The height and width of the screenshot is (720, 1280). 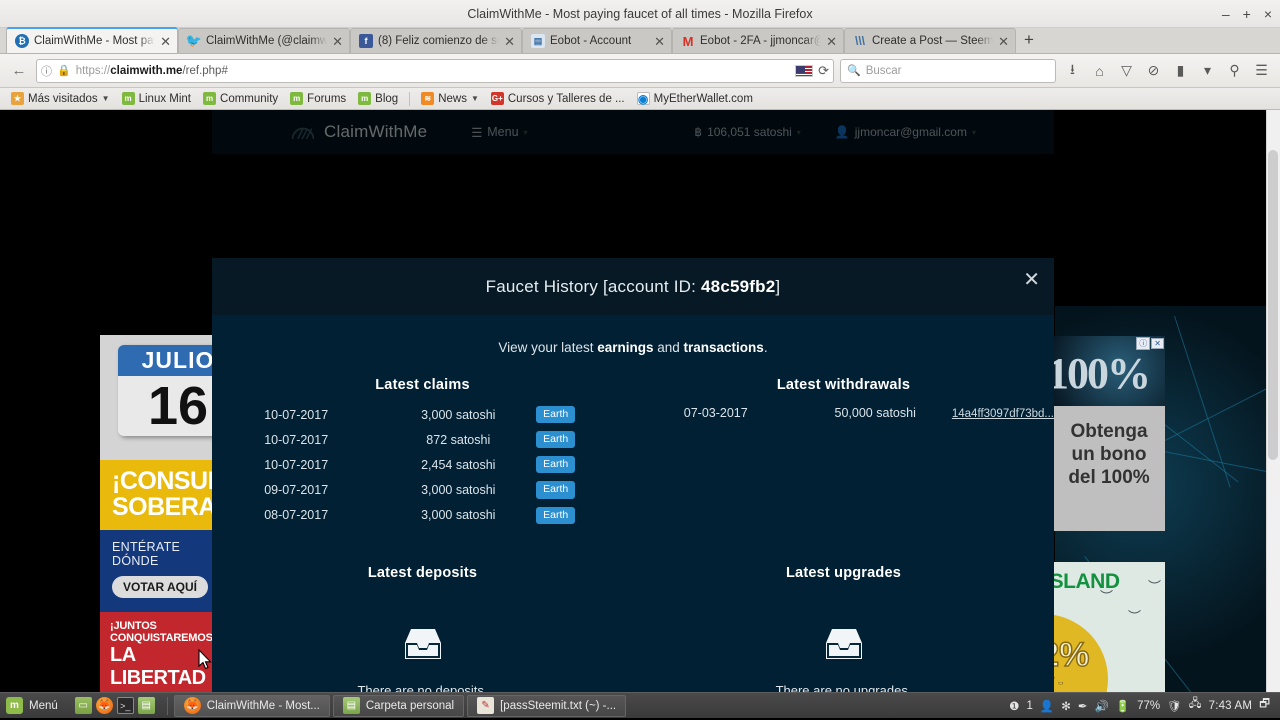 What do you see at coordinates (695, 98) in the screenshot?
I see `bookmark-myetherwallet: ◉ MyEtherWallet.com` at bounding box center [695, 98].